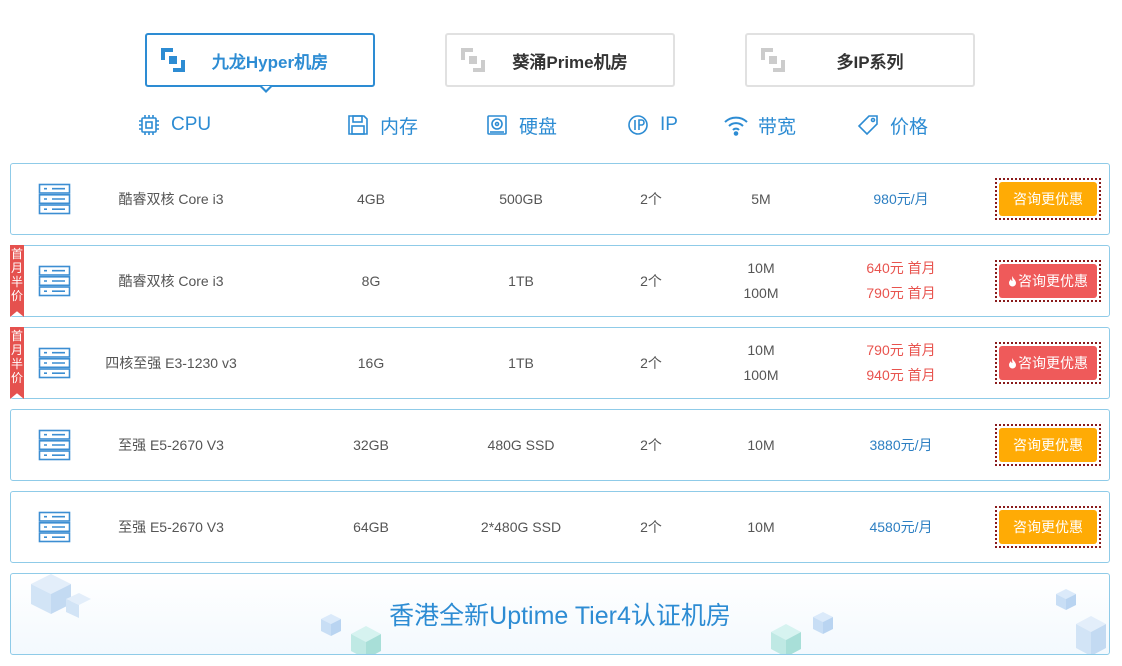 This screenshot has width=1122, height=666. What do you see at coordinates (669, 124) in the screenshot?
I see `header-ip-label: IP` at bounding box center [669, 124].